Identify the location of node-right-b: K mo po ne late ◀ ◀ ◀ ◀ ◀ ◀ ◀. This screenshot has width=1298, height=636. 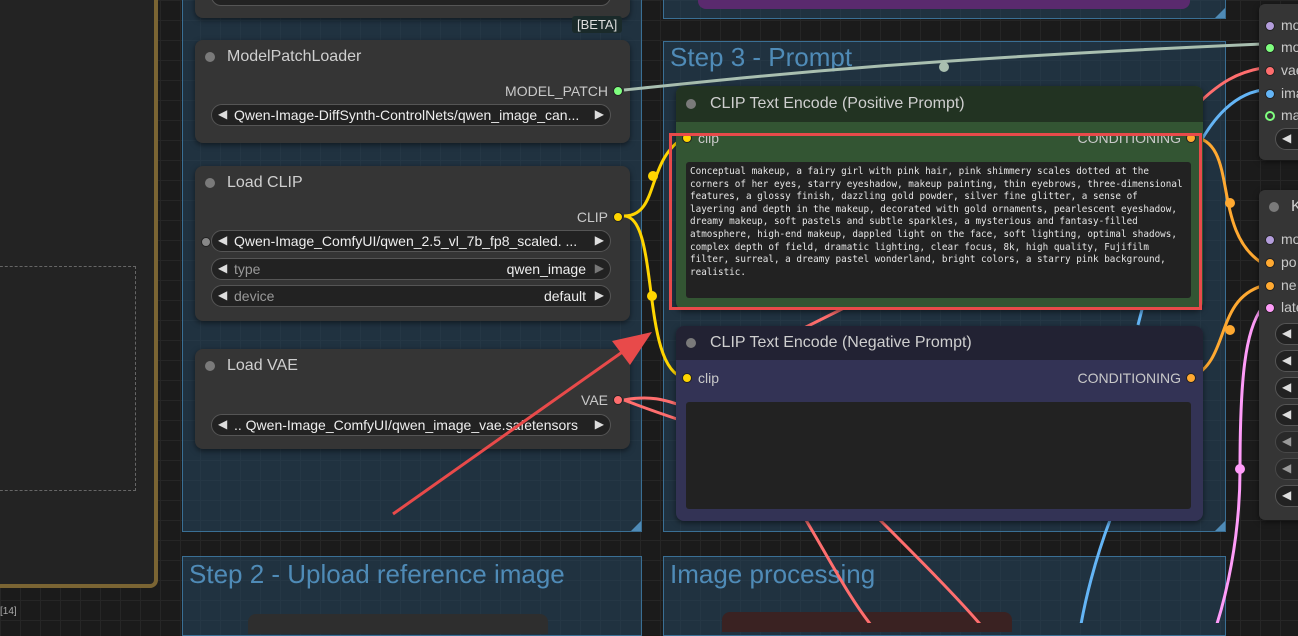
(1278, 355).